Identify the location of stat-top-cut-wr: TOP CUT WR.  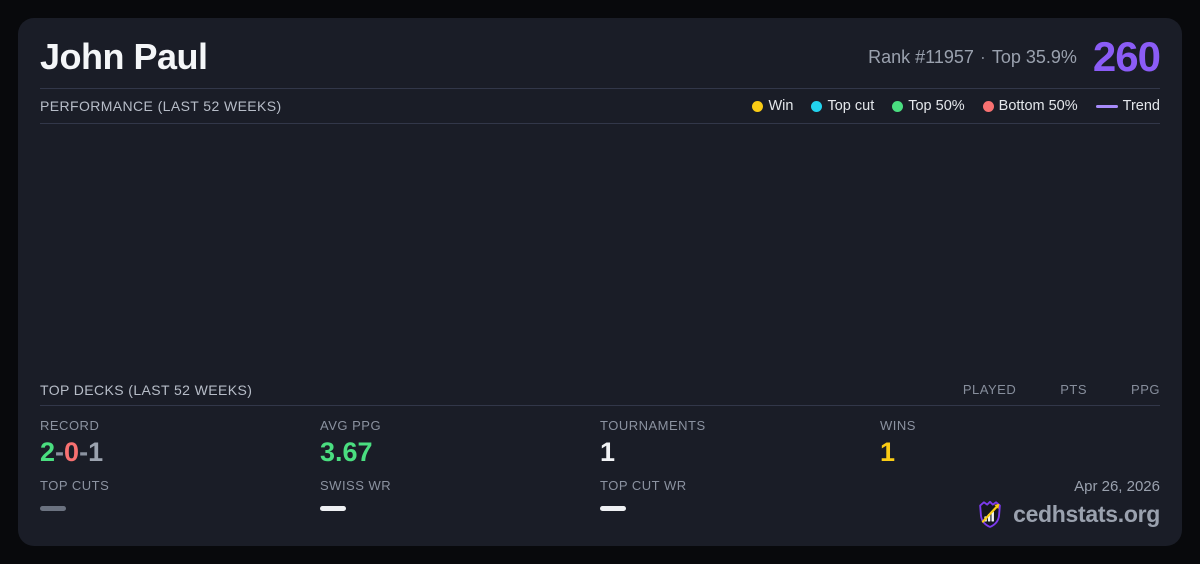
(740, 504).